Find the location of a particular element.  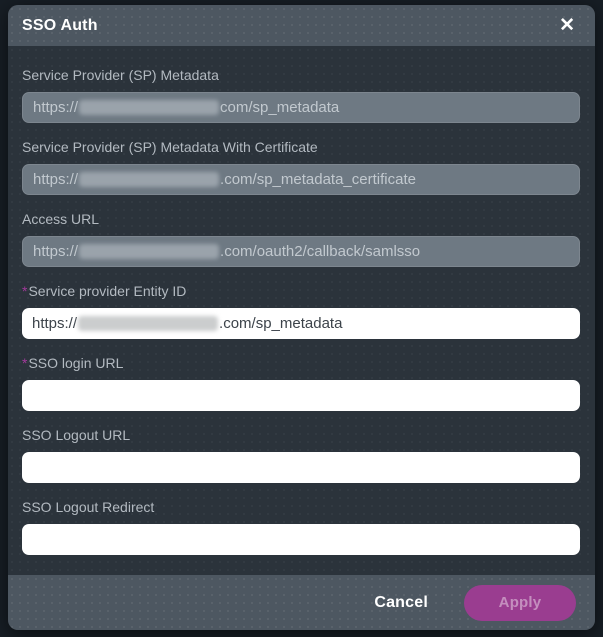

field-label: Access URL is located at coordinates (61, 219).